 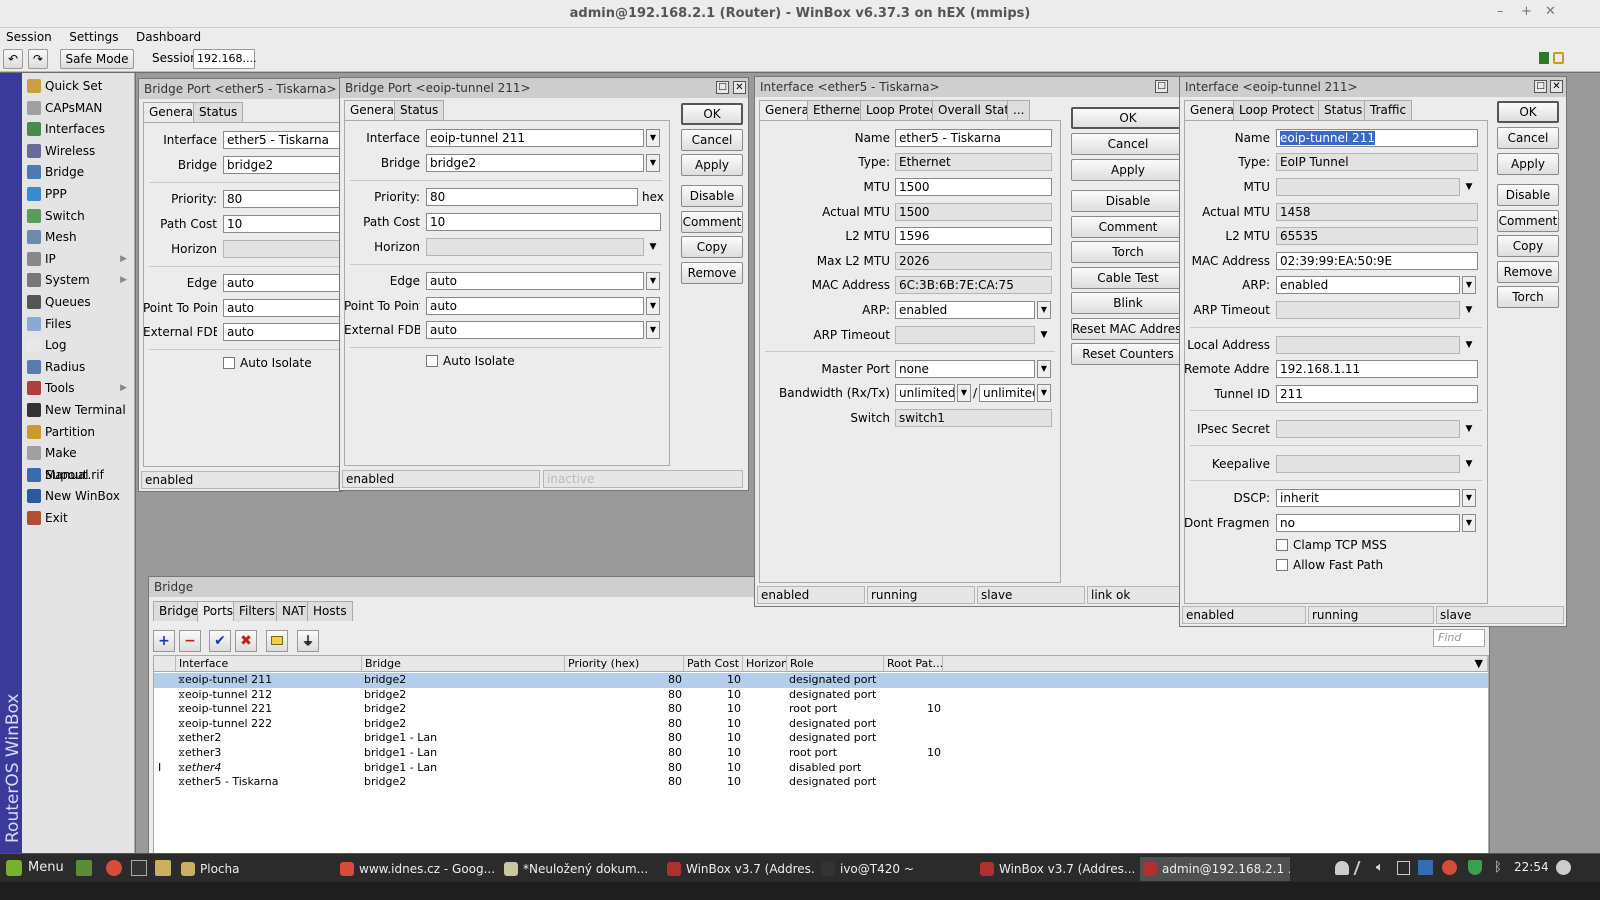 What do you see at coordinates (78, 432) in the screenshot?
I see `sidebar-item-partition: Partition` at bounding box center [78, 432].